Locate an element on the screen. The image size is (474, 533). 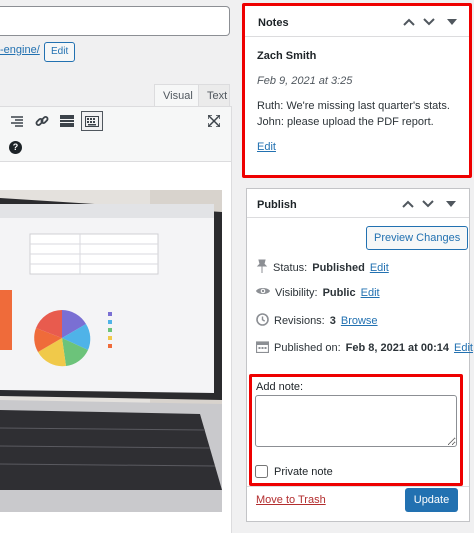
note-line-2: John: please upload the PDF report. is located at coordinates (345, 122).